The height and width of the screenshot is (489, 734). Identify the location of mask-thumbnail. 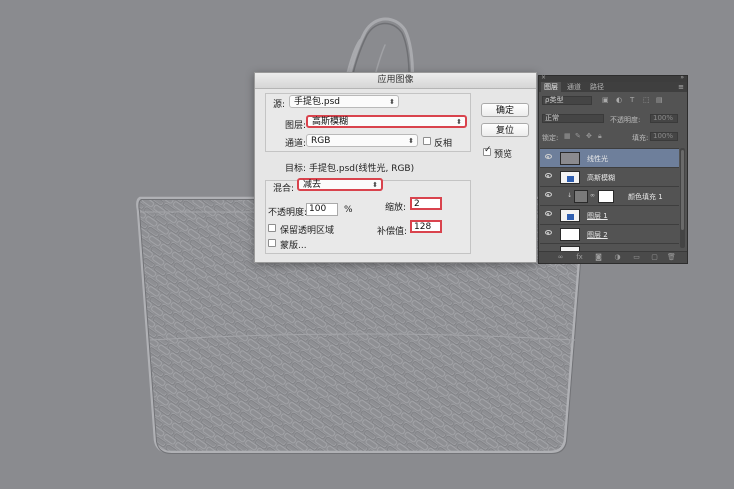
(606, 196).